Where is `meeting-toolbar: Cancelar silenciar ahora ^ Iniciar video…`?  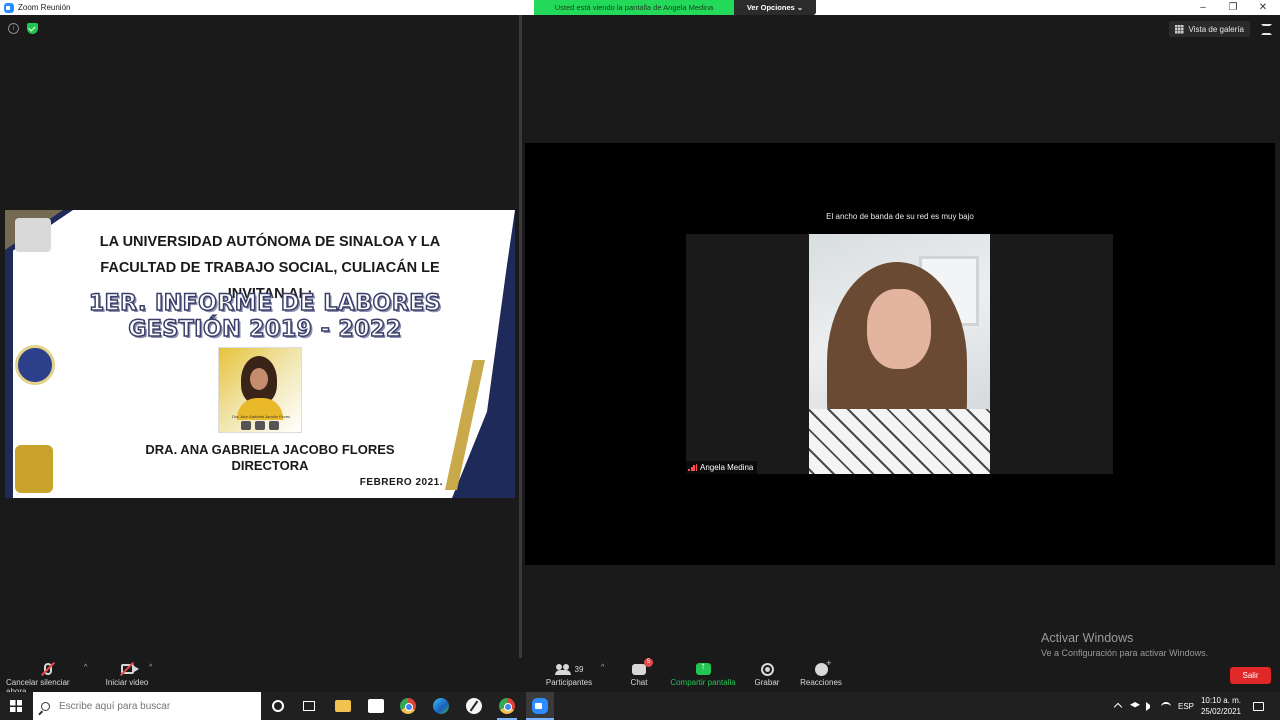 meeting-toolbar: Cancelar silenciar ahora ^ Iniciar video… is located at coordinates (640, 676).